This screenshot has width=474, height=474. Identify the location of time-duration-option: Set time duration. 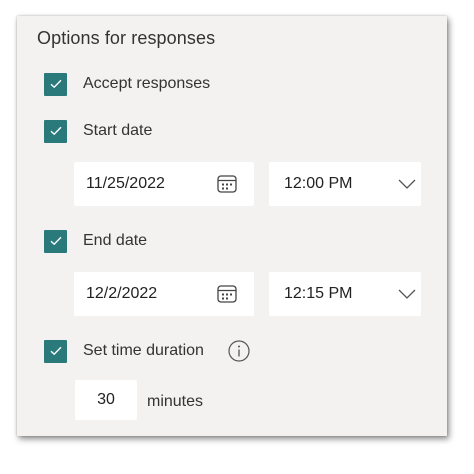
(147, 351).